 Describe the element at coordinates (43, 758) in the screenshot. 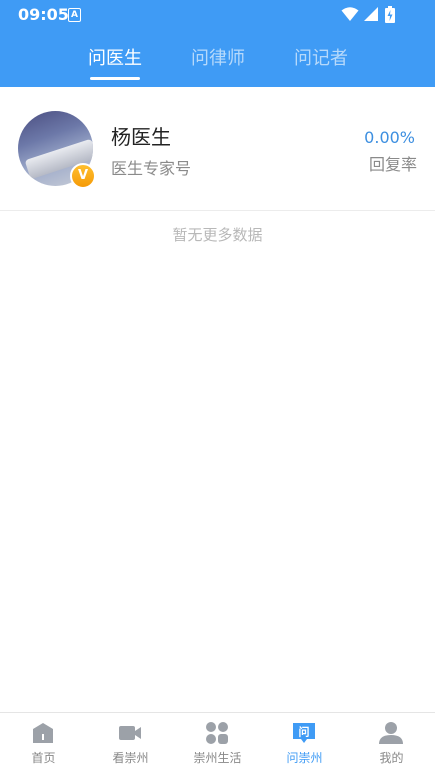

I see `nav-label: 首页` at that location.